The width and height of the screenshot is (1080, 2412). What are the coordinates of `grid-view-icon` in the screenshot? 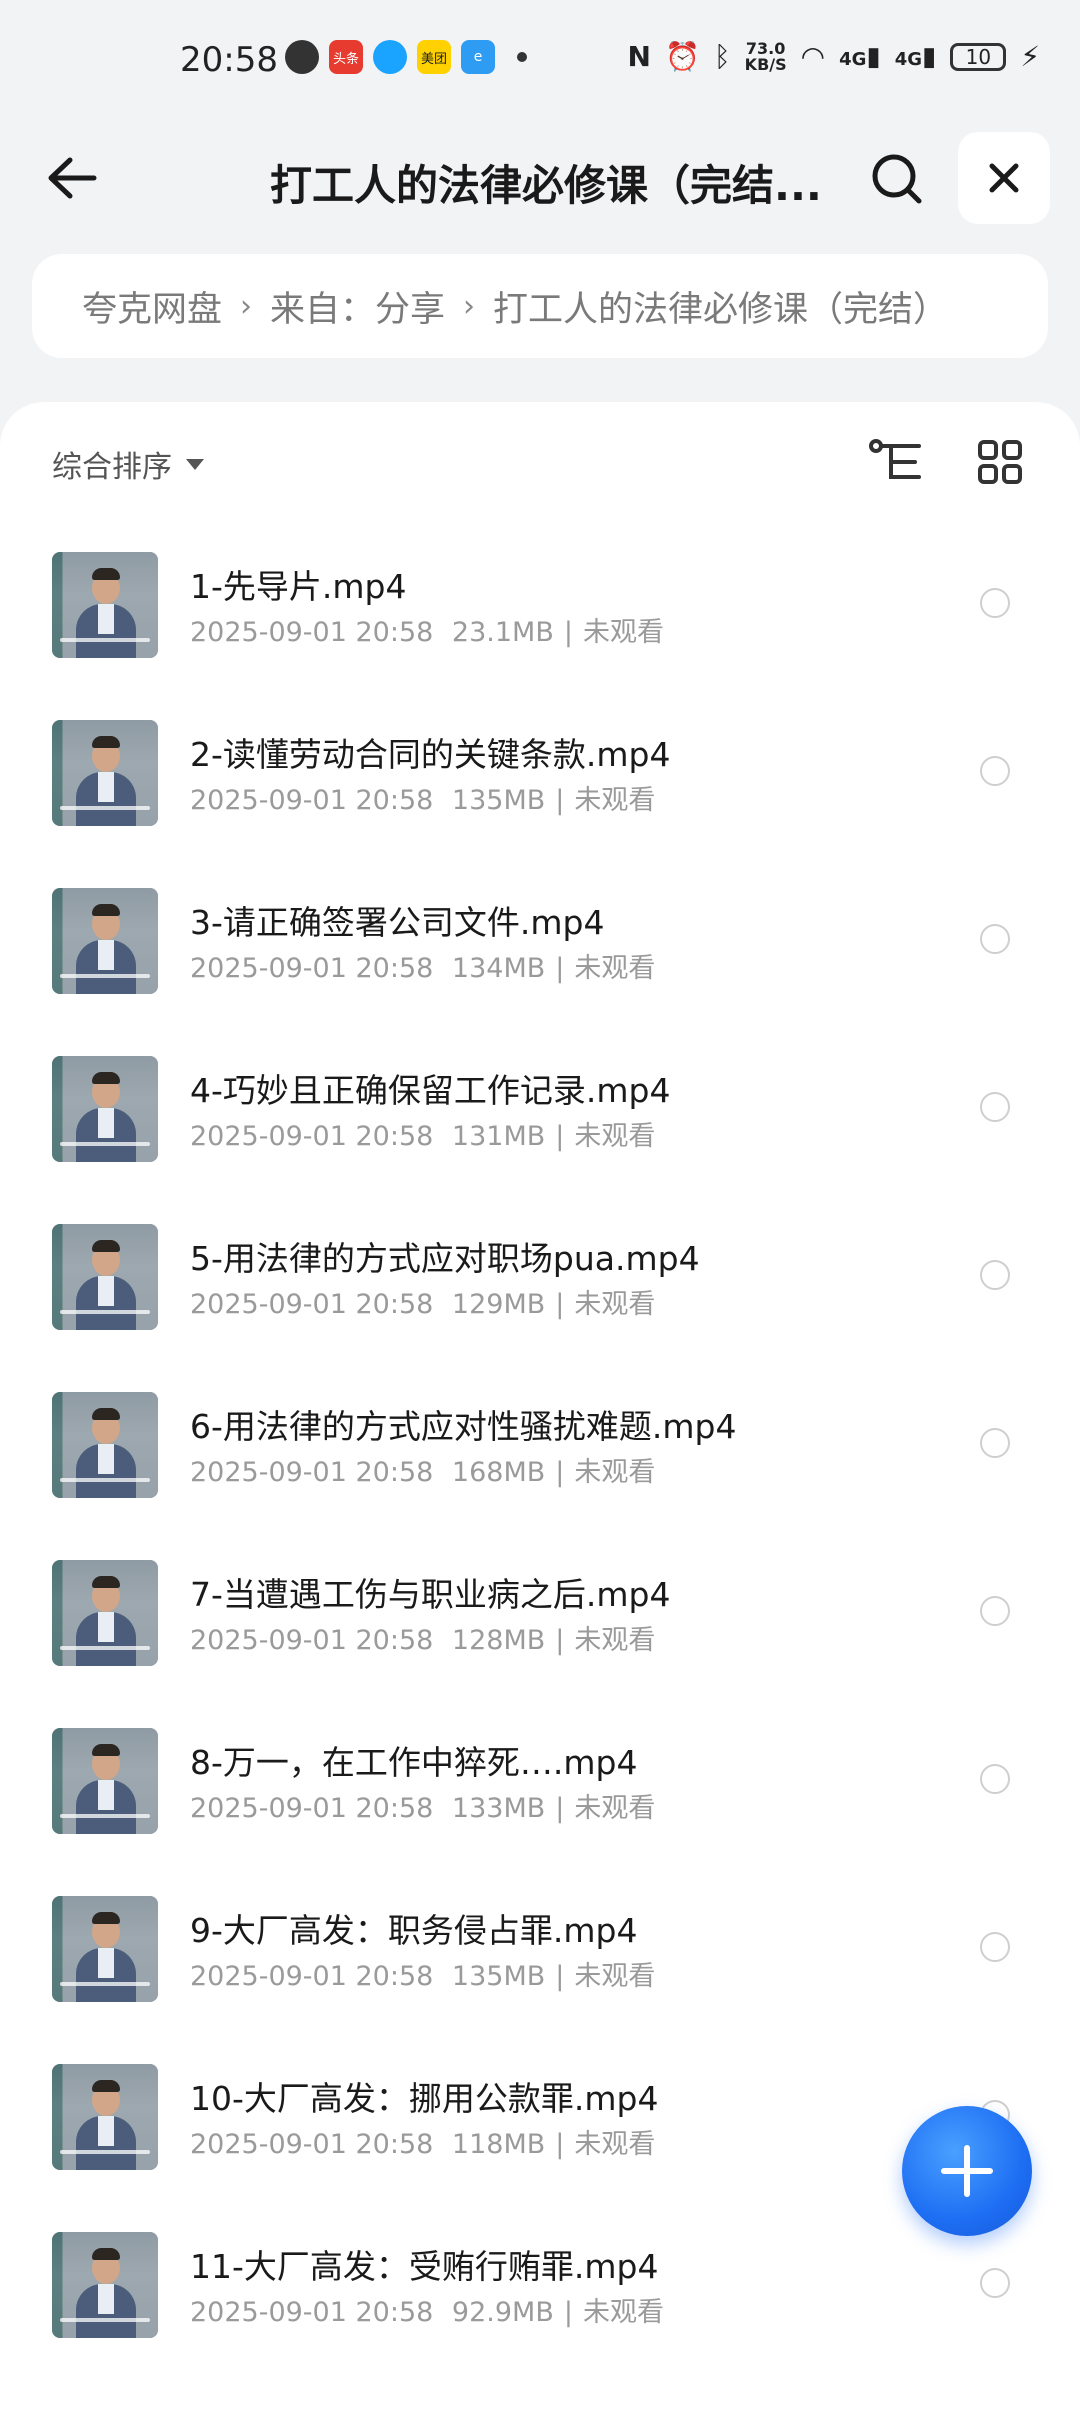 It's located at (1000, 462).